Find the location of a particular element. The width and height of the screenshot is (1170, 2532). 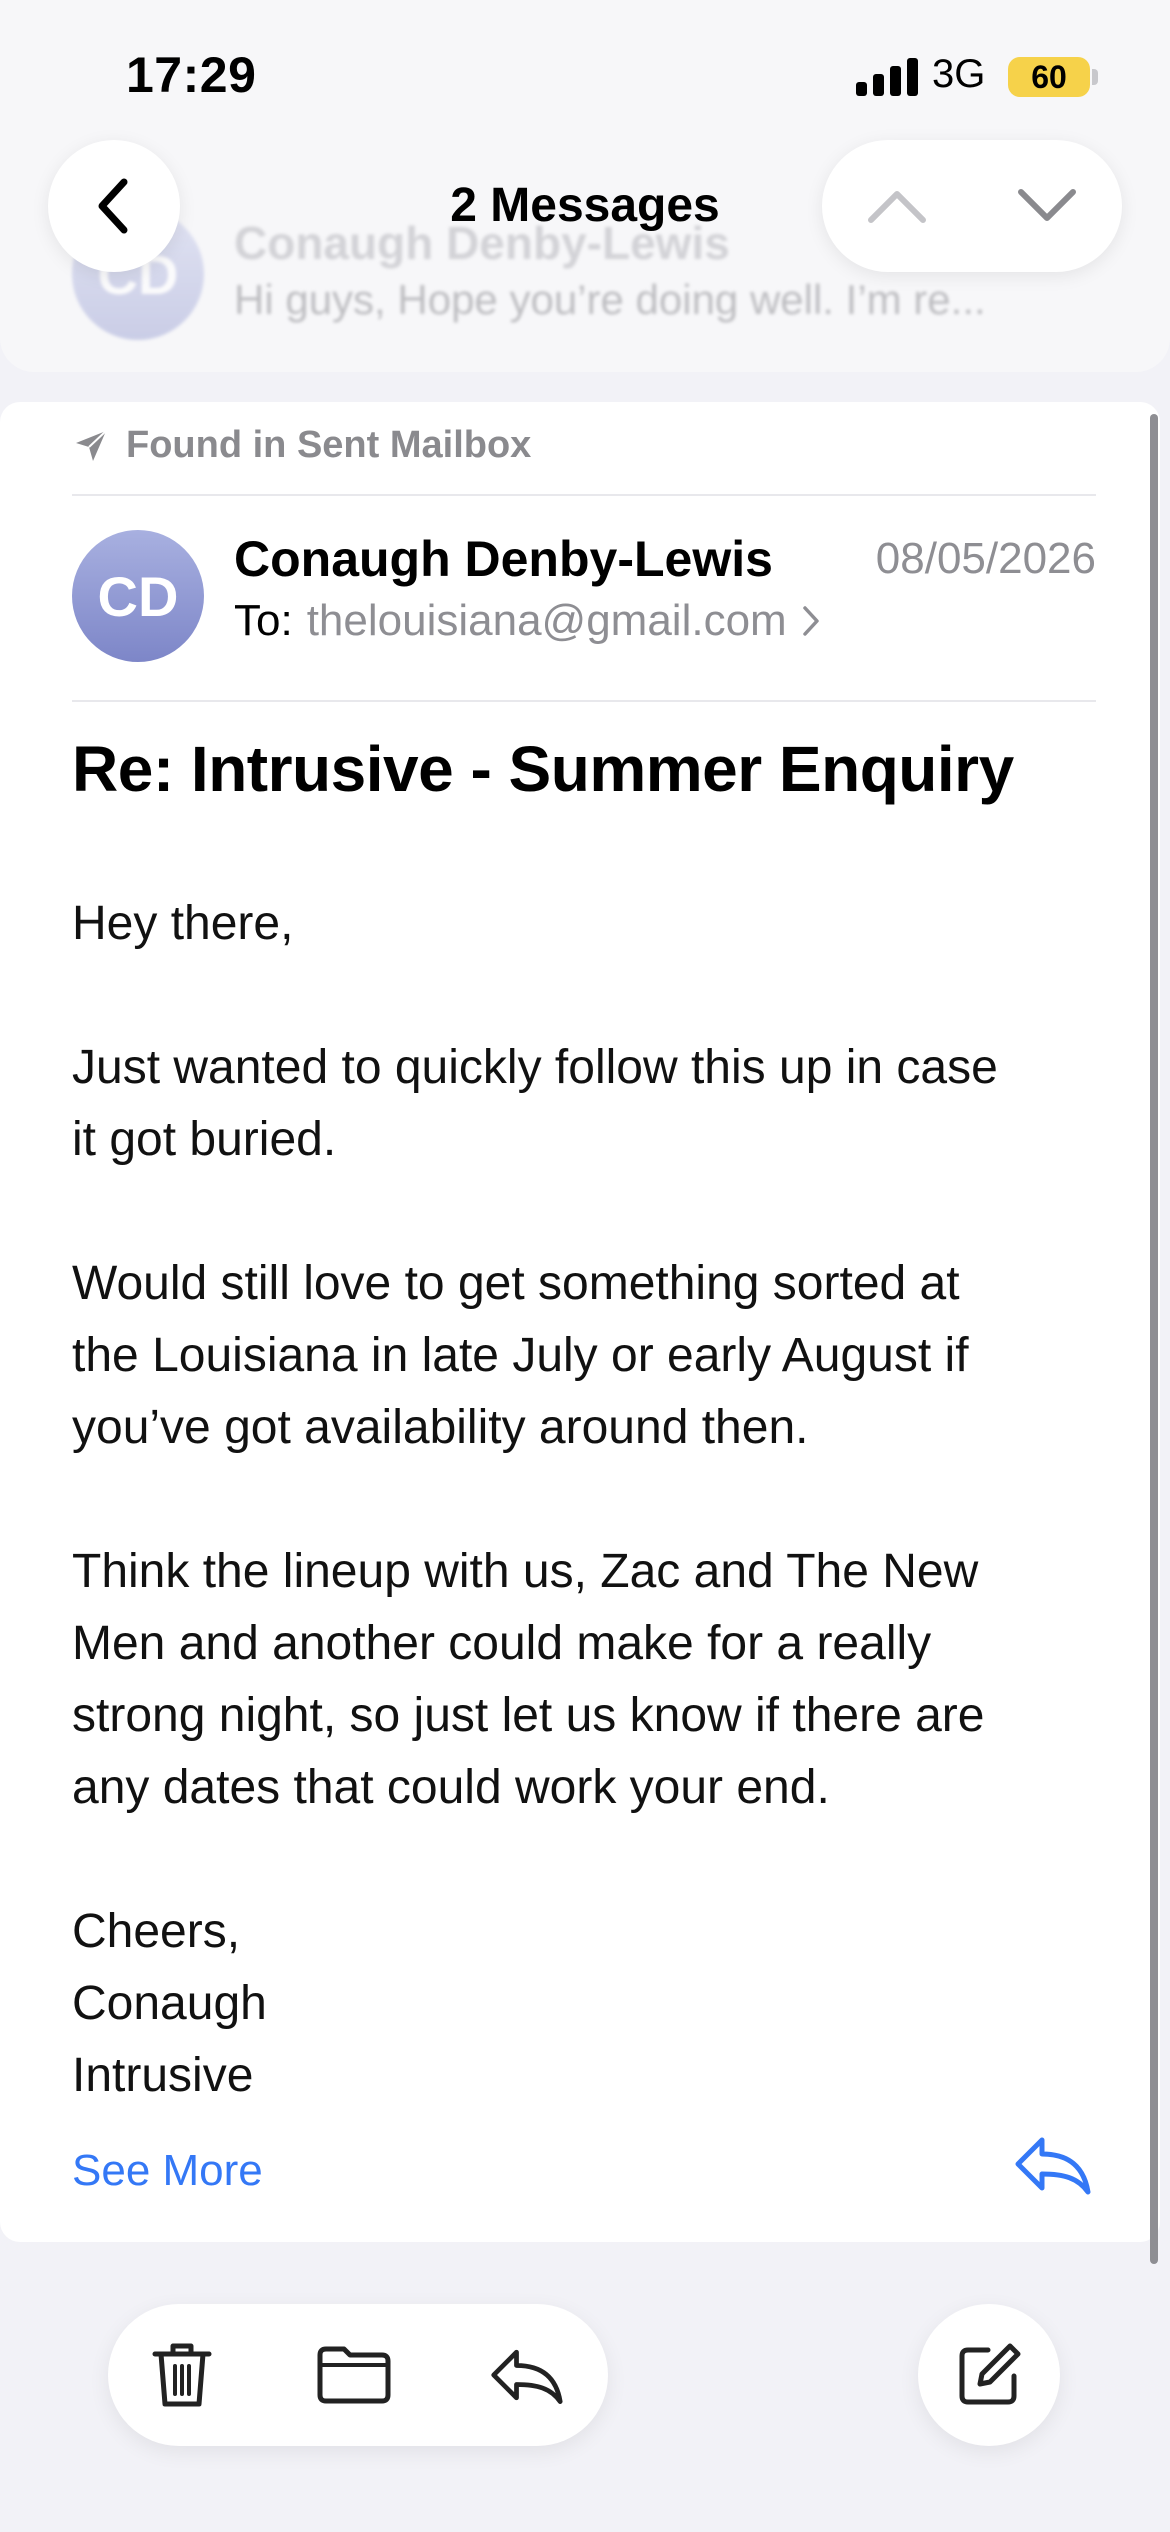

signature-line: Cheers, is located at coordinates (156, 1931).